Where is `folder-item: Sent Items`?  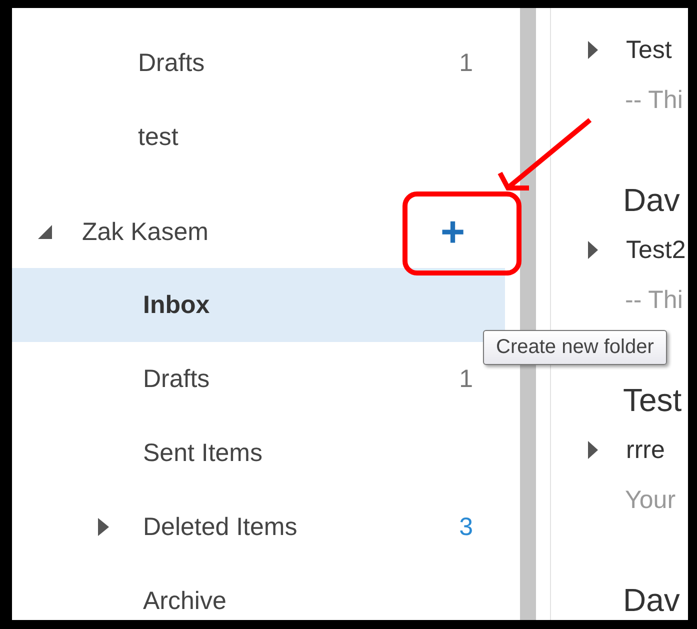 folder-item: Sent Items is located at coordinates (258, 453).